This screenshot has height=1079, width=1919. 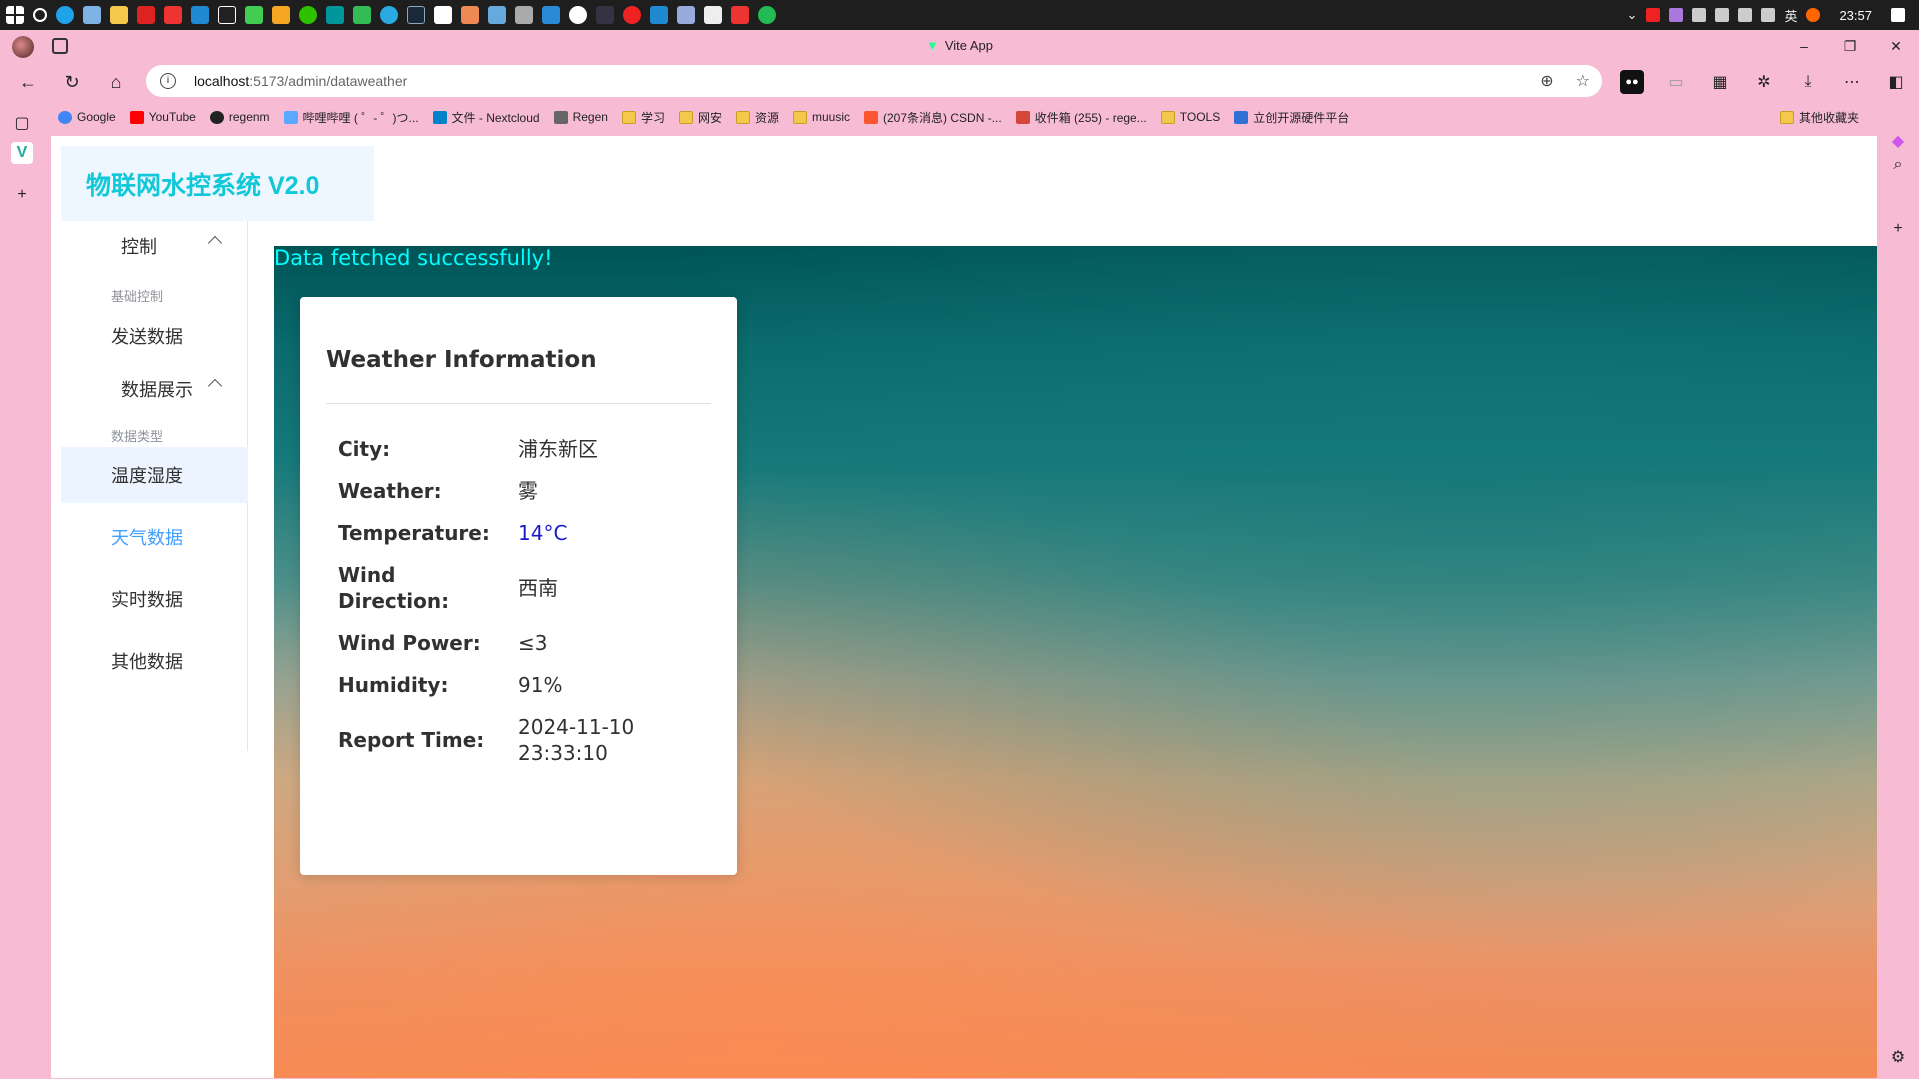 What do you see at coordinates (1632, 15) in the screenshot?
I see `chevron-up-icon: ⌄` at bounding box center [1632, 15].